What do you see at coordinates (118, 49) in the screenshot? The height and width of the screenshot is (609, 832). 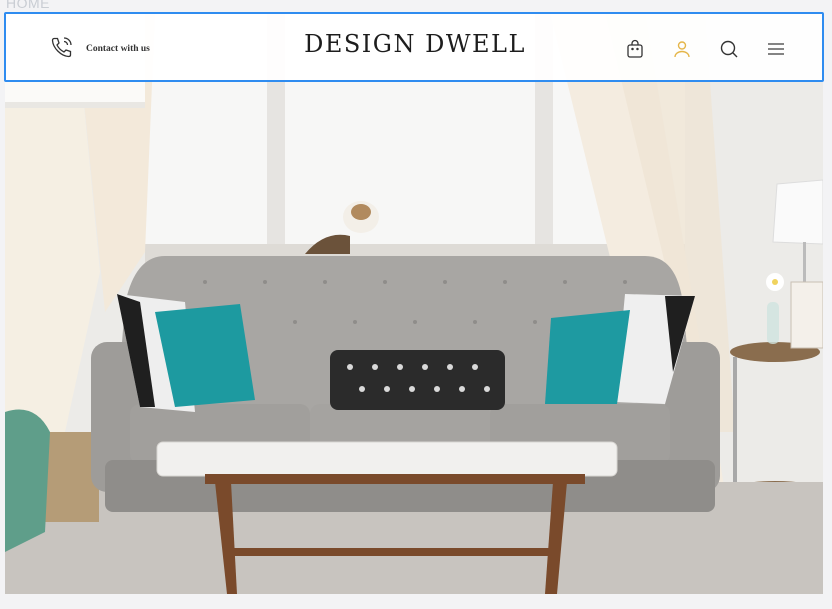 I see `contact-label: Contact with us` at bounding box center [118, 49].